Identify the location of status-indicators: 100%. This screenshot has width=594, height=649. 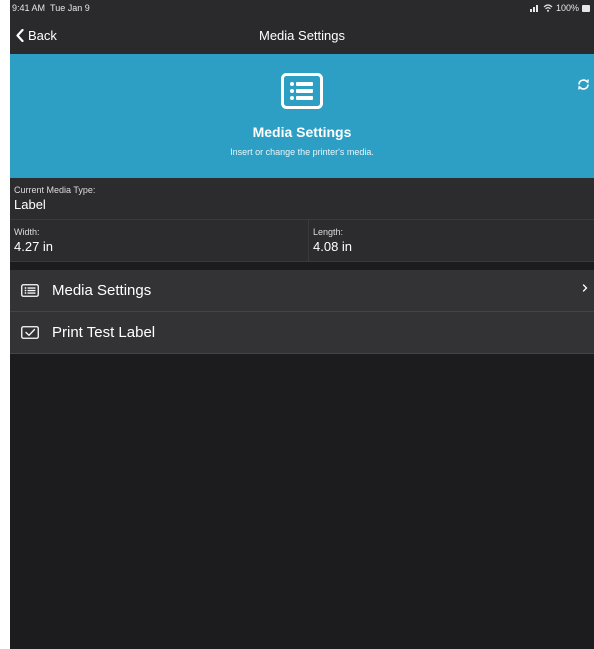
(559, 8).